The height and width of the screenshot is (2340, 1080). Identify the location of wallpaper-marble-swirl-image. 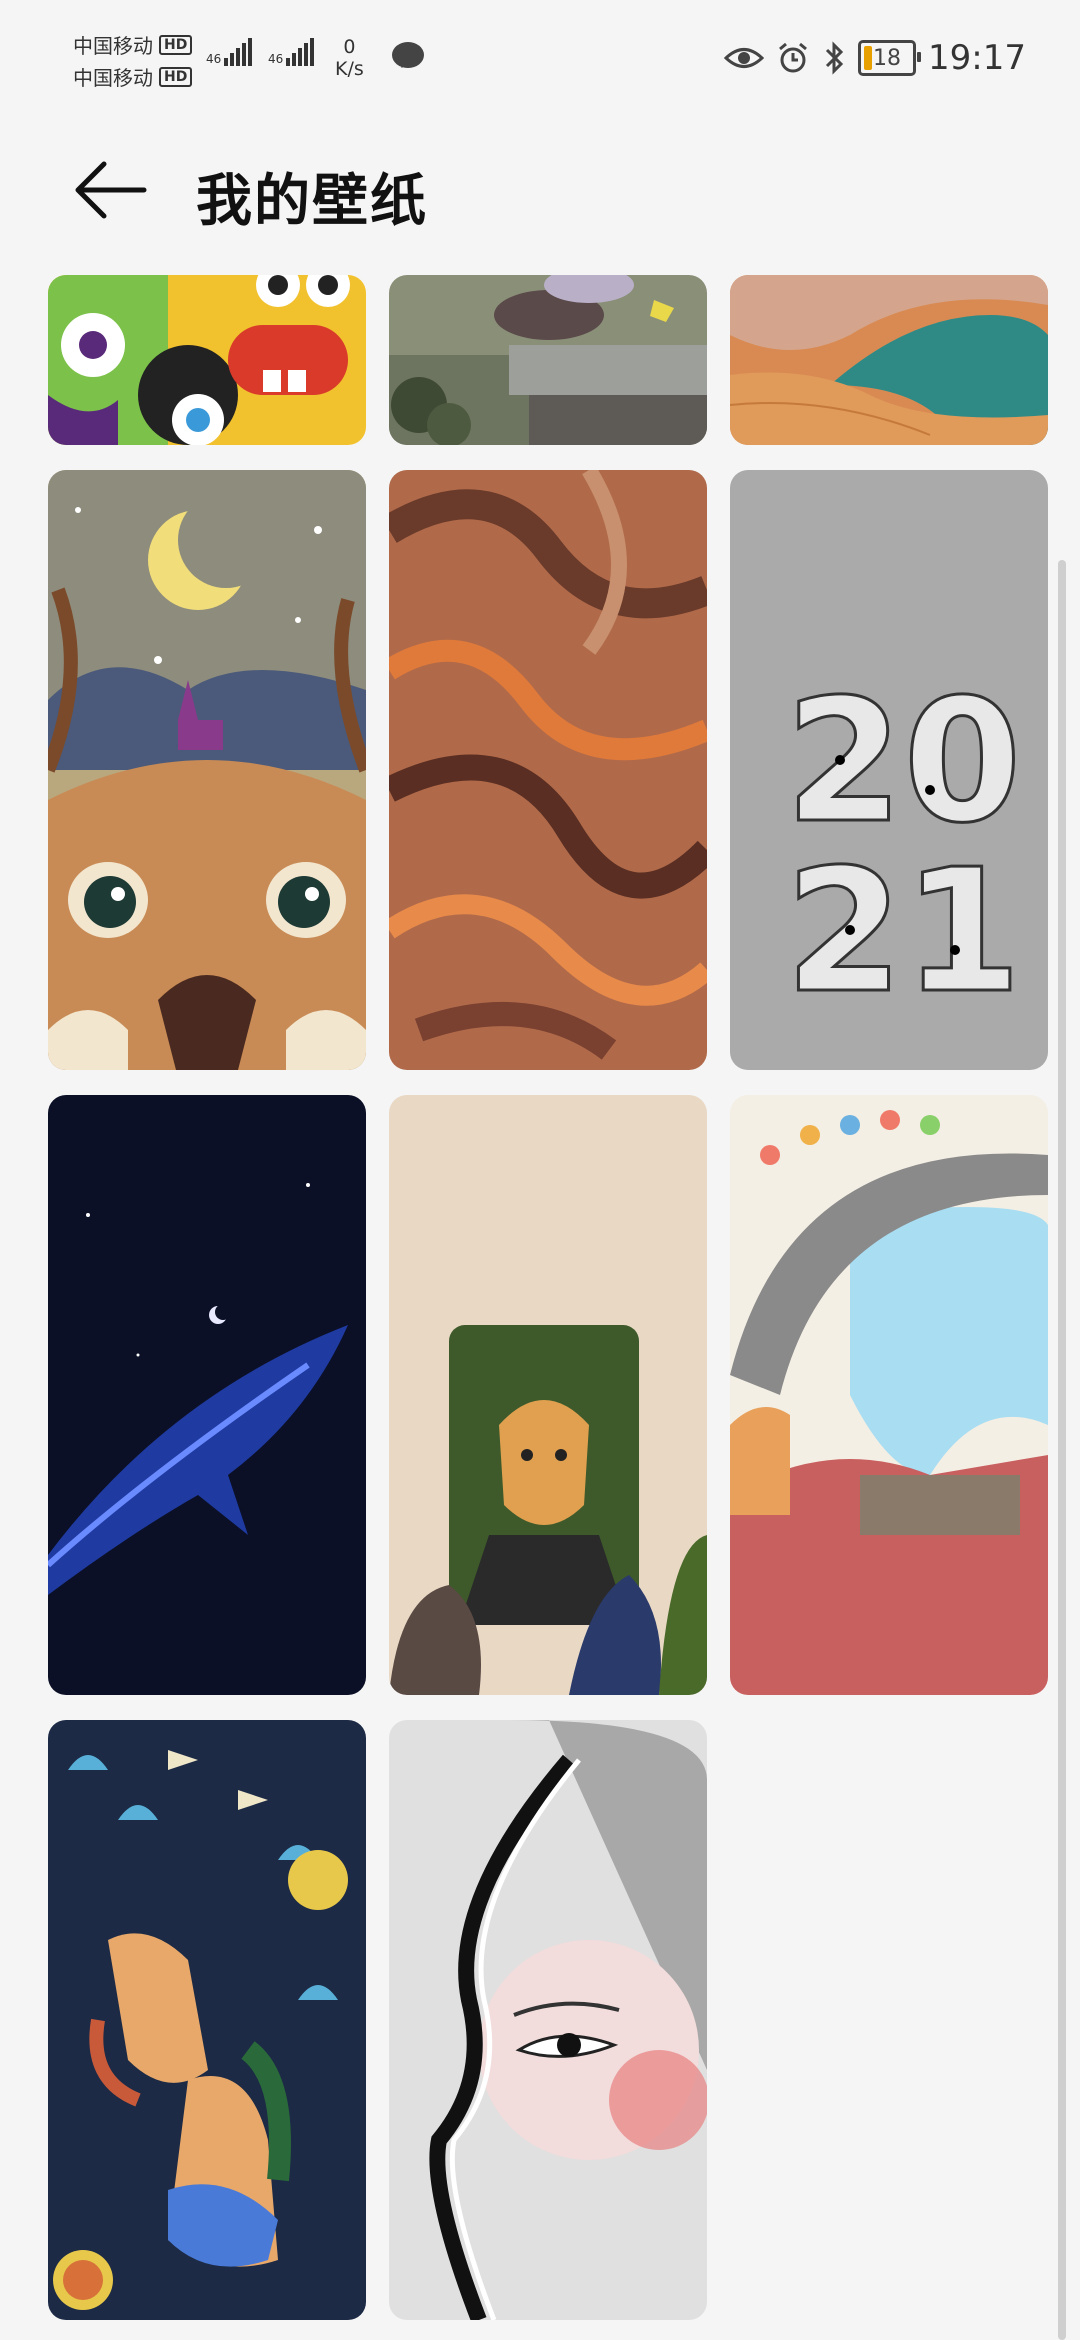
(548, 770).